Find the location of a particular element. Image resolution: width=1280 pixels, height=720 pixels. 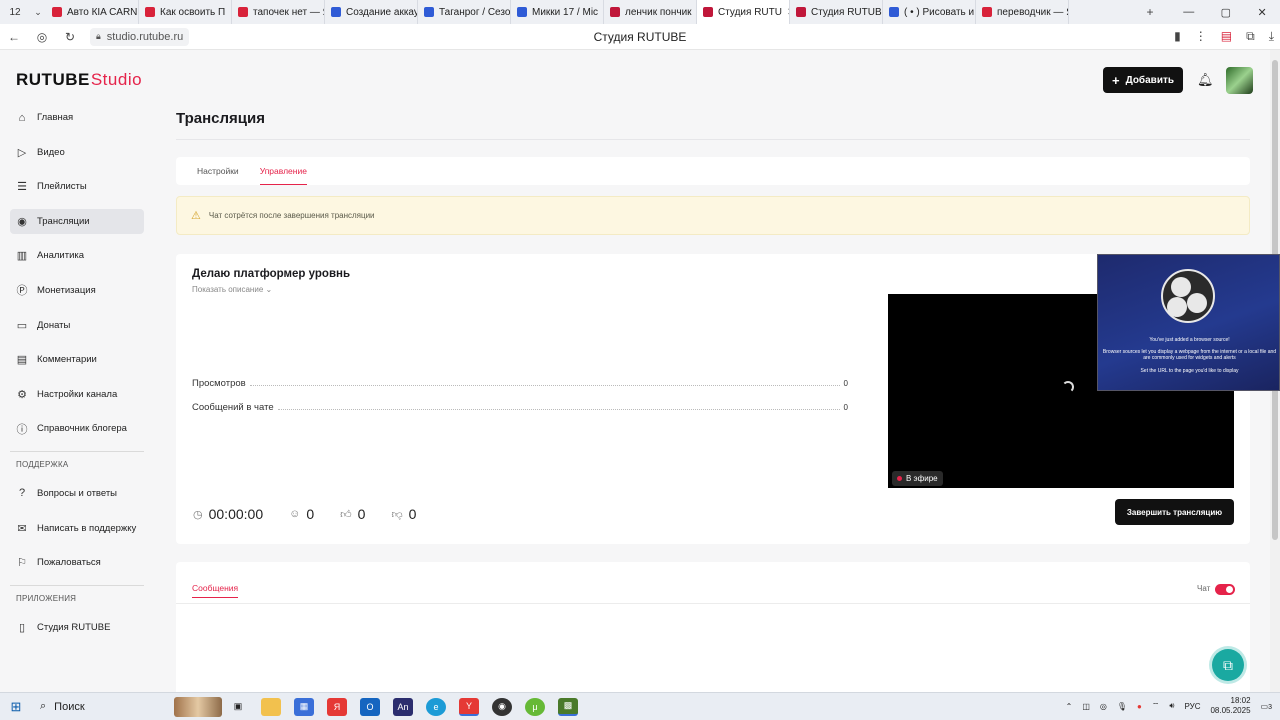

tab-messages: Сообщения is located at coordinates (215, 590).